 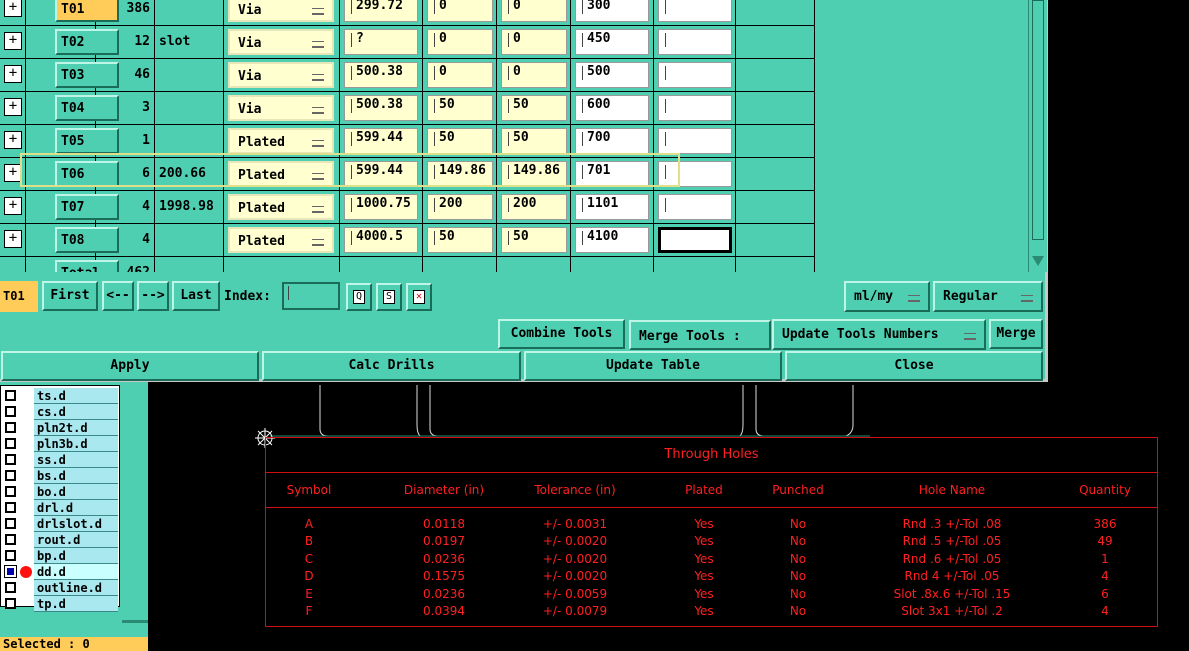 I want to click on layer-name: pln2t.d, so click(x=76, y=428).